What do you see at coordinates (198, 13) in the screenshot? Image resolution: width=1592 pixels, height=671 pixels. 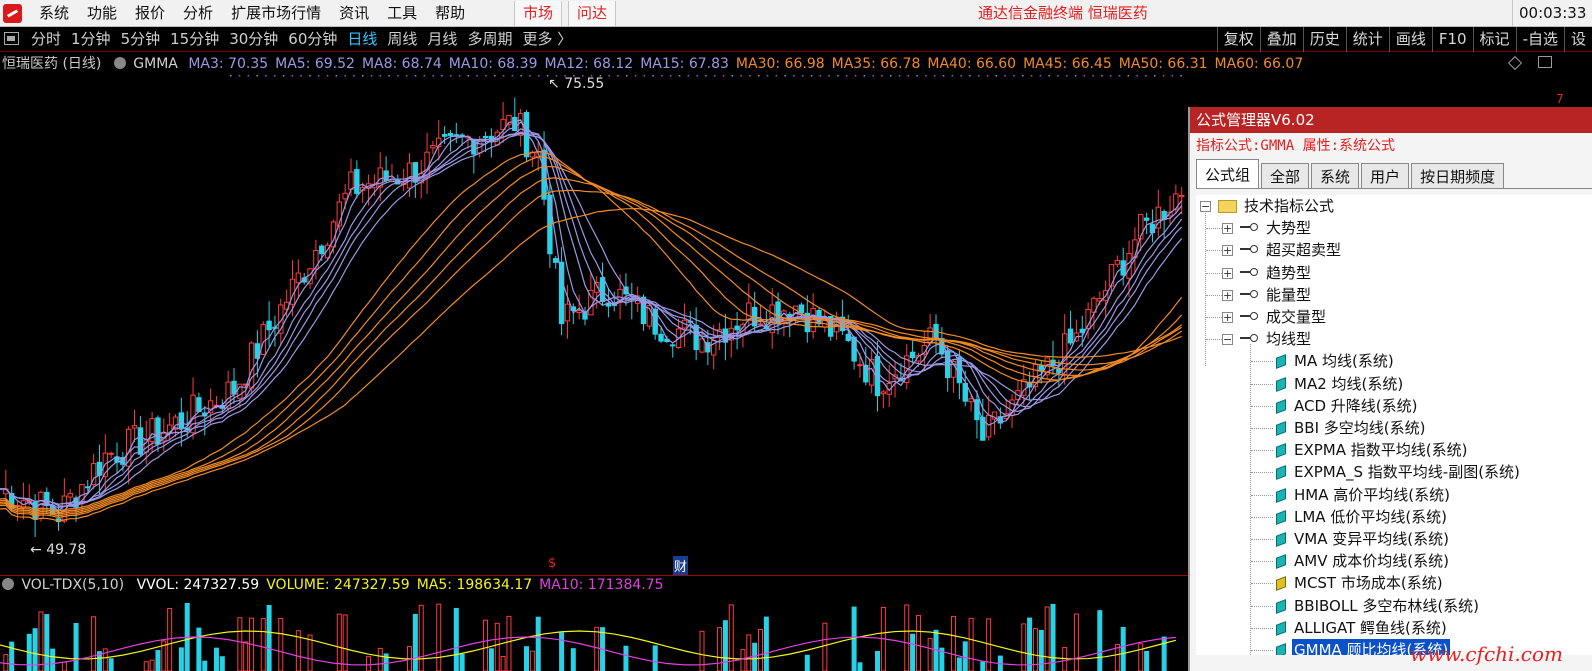 I see `menu-item-3: 分析` at bounding box center [198, 13].